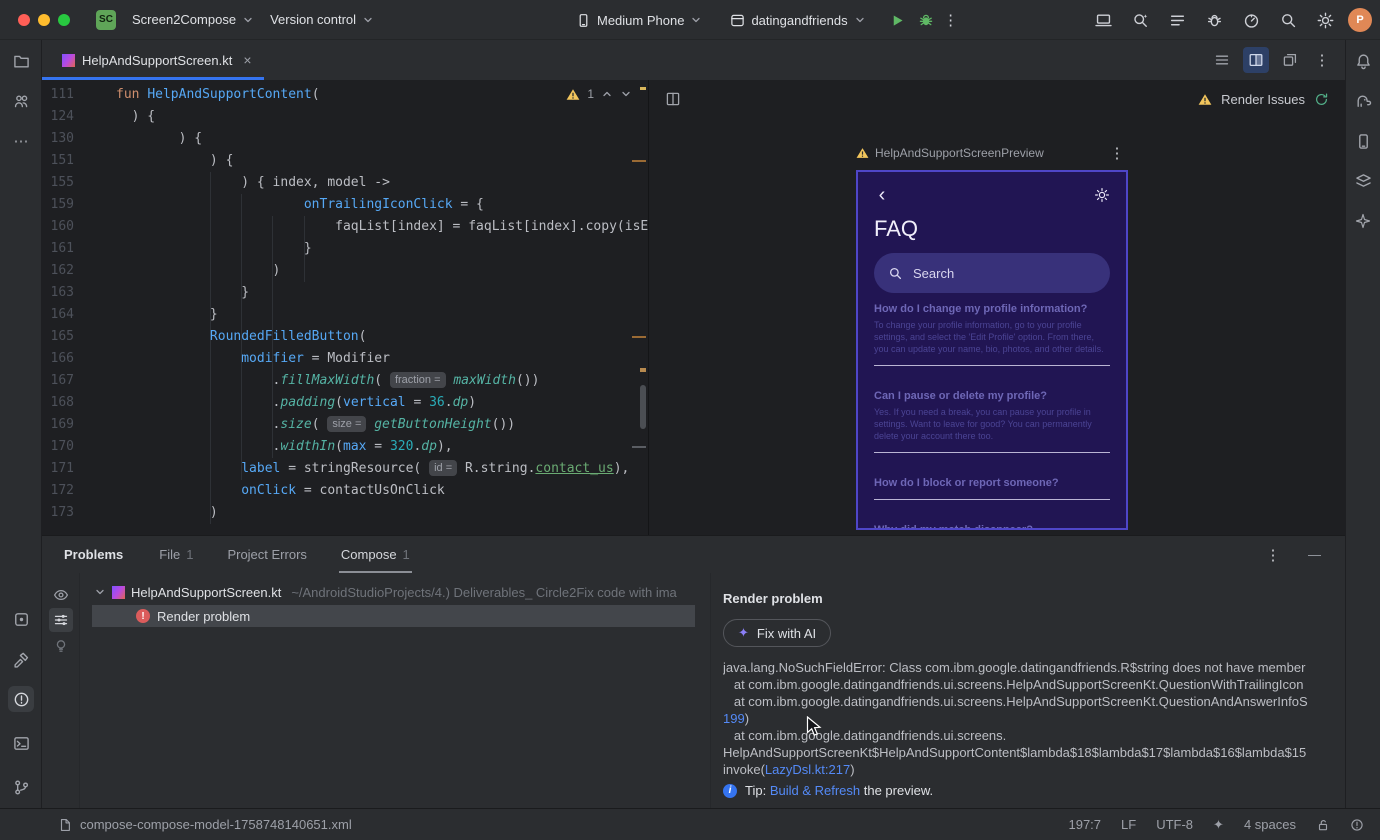 The width and height of the screenshot is (1380, 840). I want to click on close-tab-icon: ×, so click(247, 60).